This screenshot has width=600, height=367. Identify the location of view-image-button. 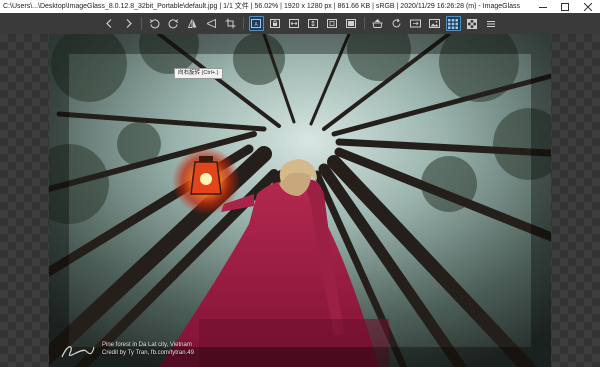
(434, 23).